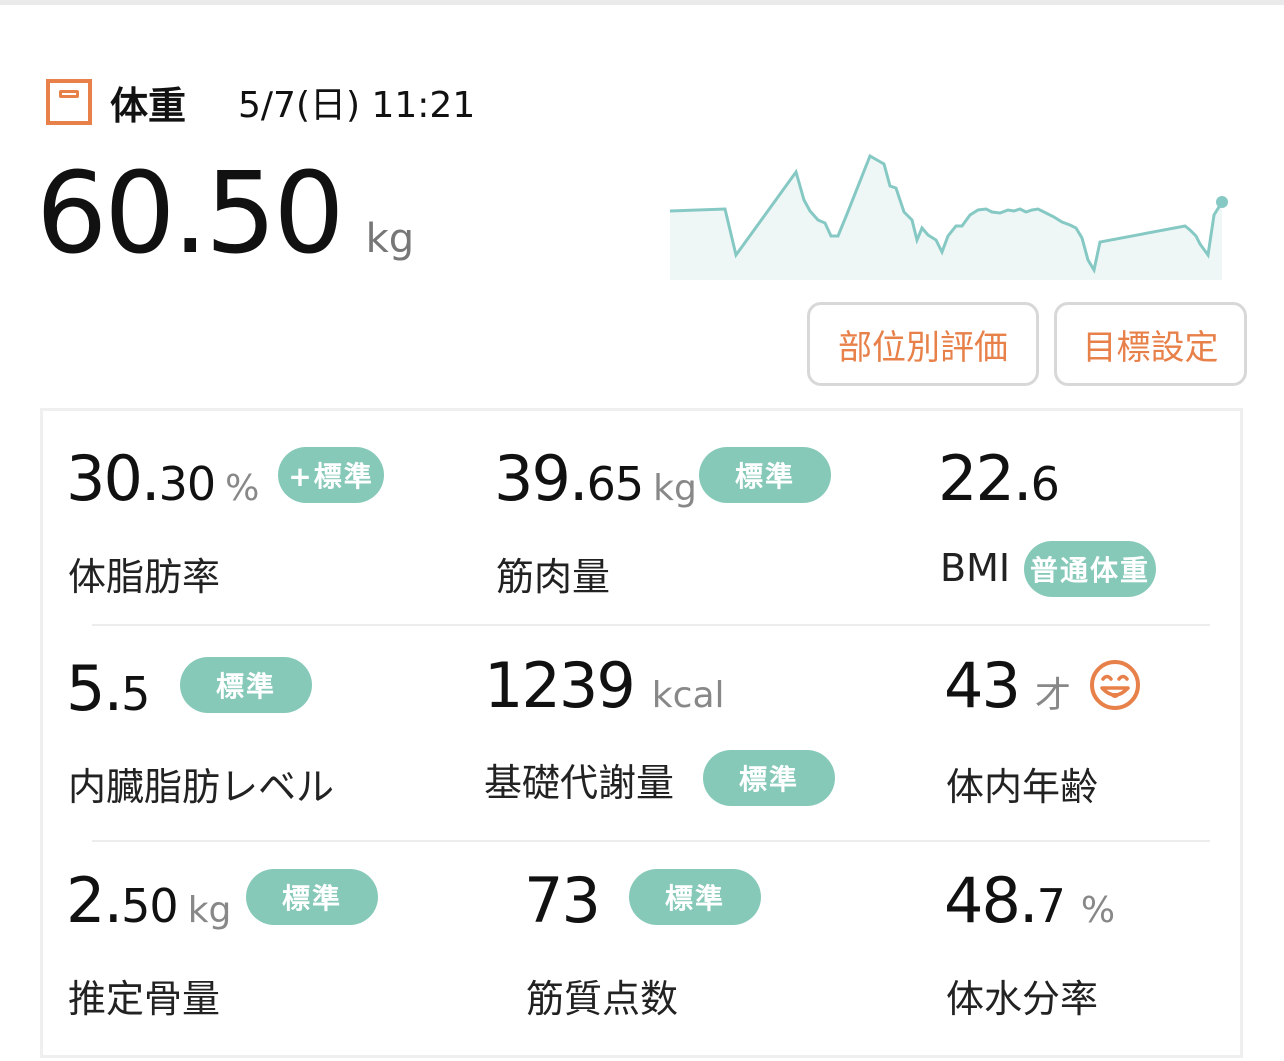  Describe the element at coordinates (144, 577) in the screenshot. I see `body-fat-label: 体脂肪率` at that location.